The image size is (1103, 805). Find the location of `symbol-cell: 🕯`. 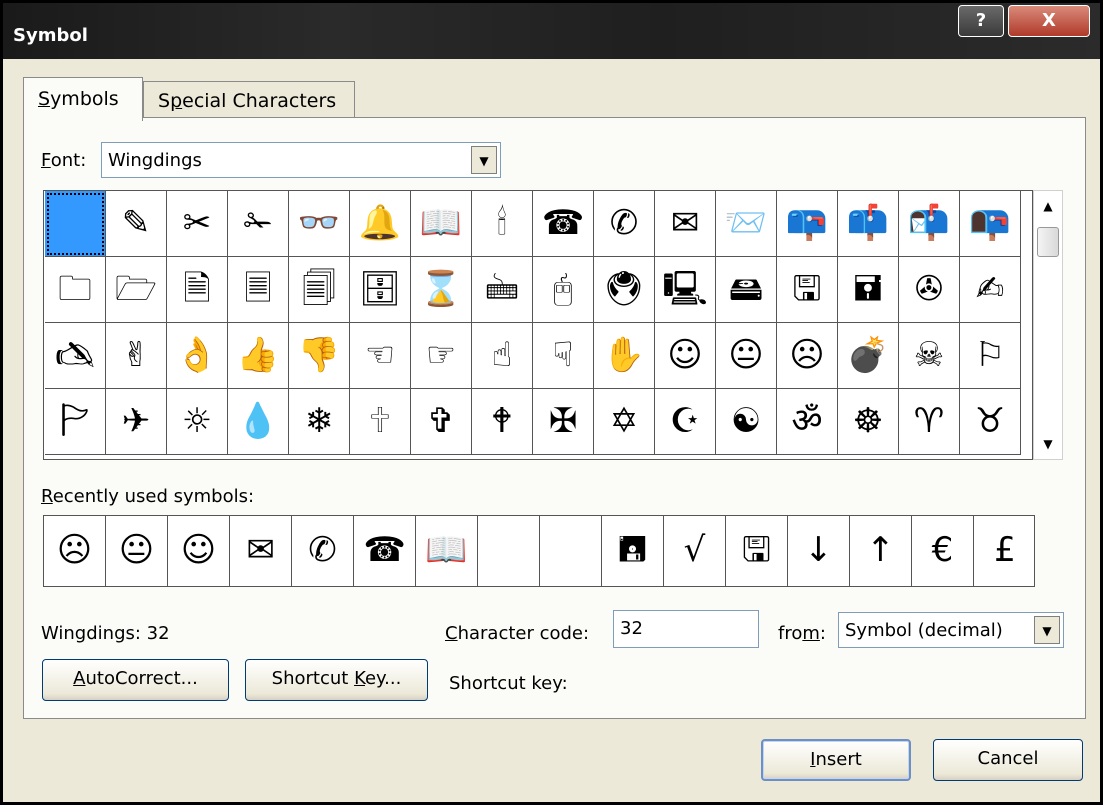

symbol-cell: 🕯 is located at coordinates (502, 224).